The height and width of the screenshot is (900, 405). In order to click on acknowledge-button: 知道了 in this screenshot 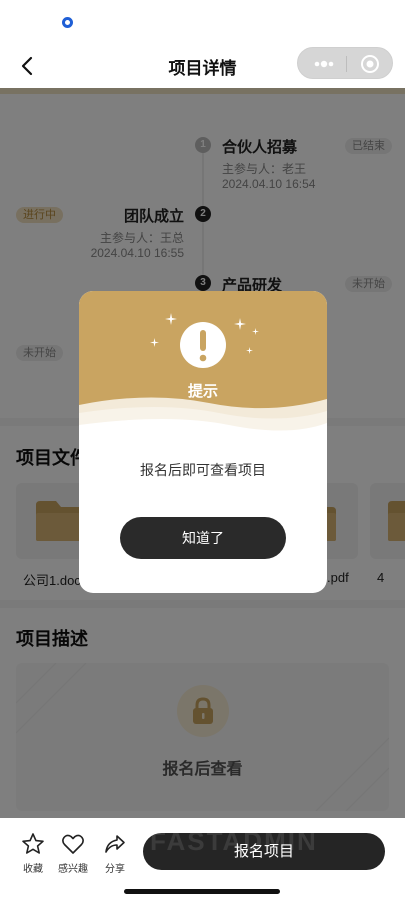, I will do `click(203, 538)`.